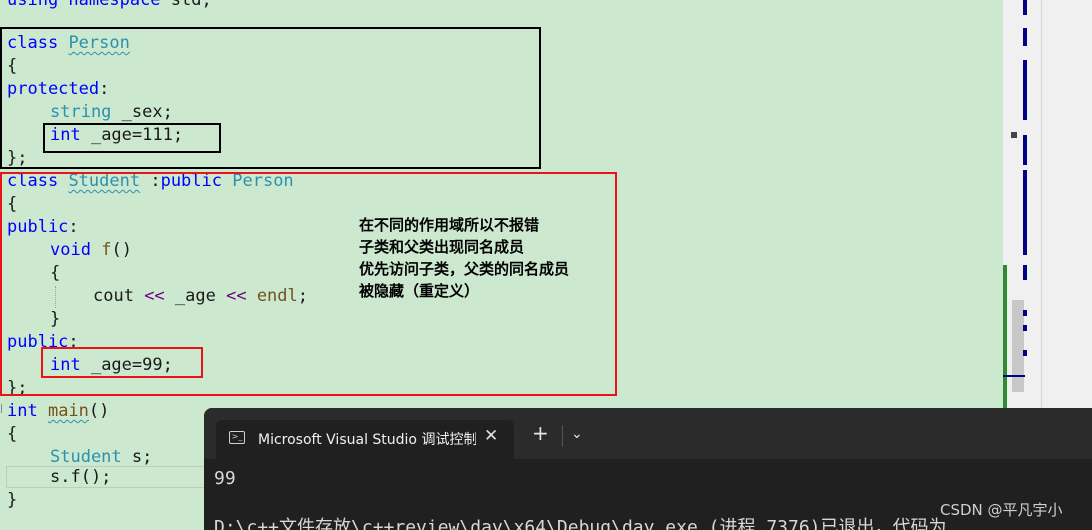 The image size is (1092, 530). What do you see at coordinates (648, 433) in the screenshot?
I see `terminal-tab-bar: >_ Microsoft Visual Studio 调试控制台 ✕ + ⌄` at bounding box center [648, 433].